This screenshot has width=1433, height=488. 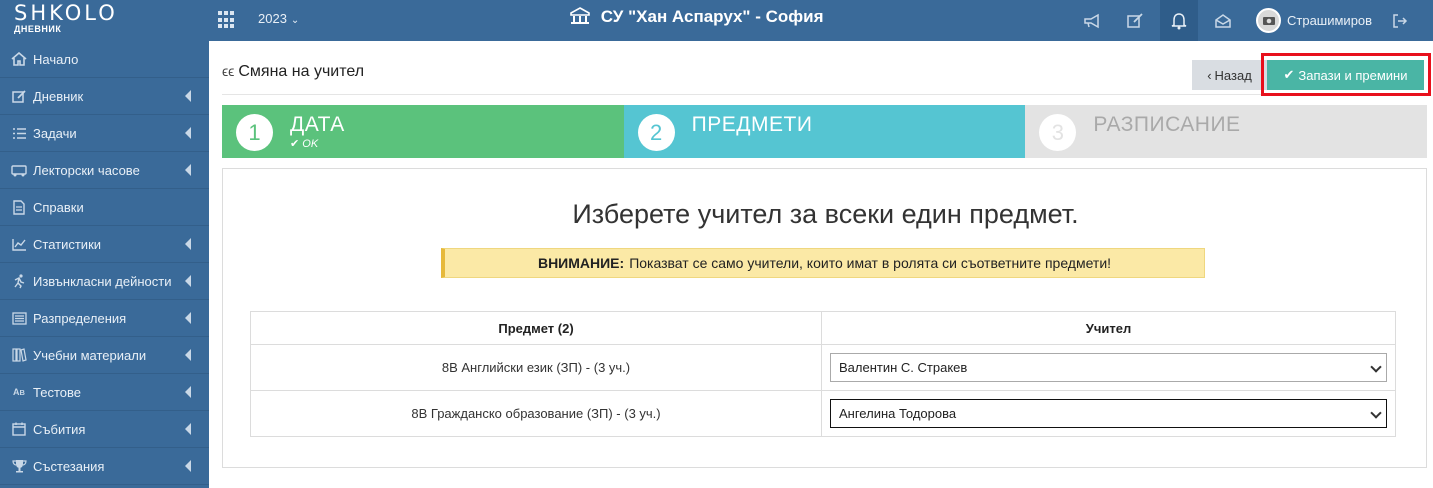 I want to click on sidebar-item-statistics: Статистики, so click(x=104, y=244).